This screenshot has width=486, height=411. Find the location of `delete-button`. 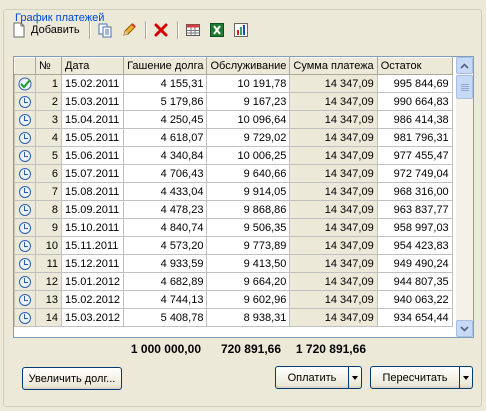

delete-button is located at coordinates (161, 30).